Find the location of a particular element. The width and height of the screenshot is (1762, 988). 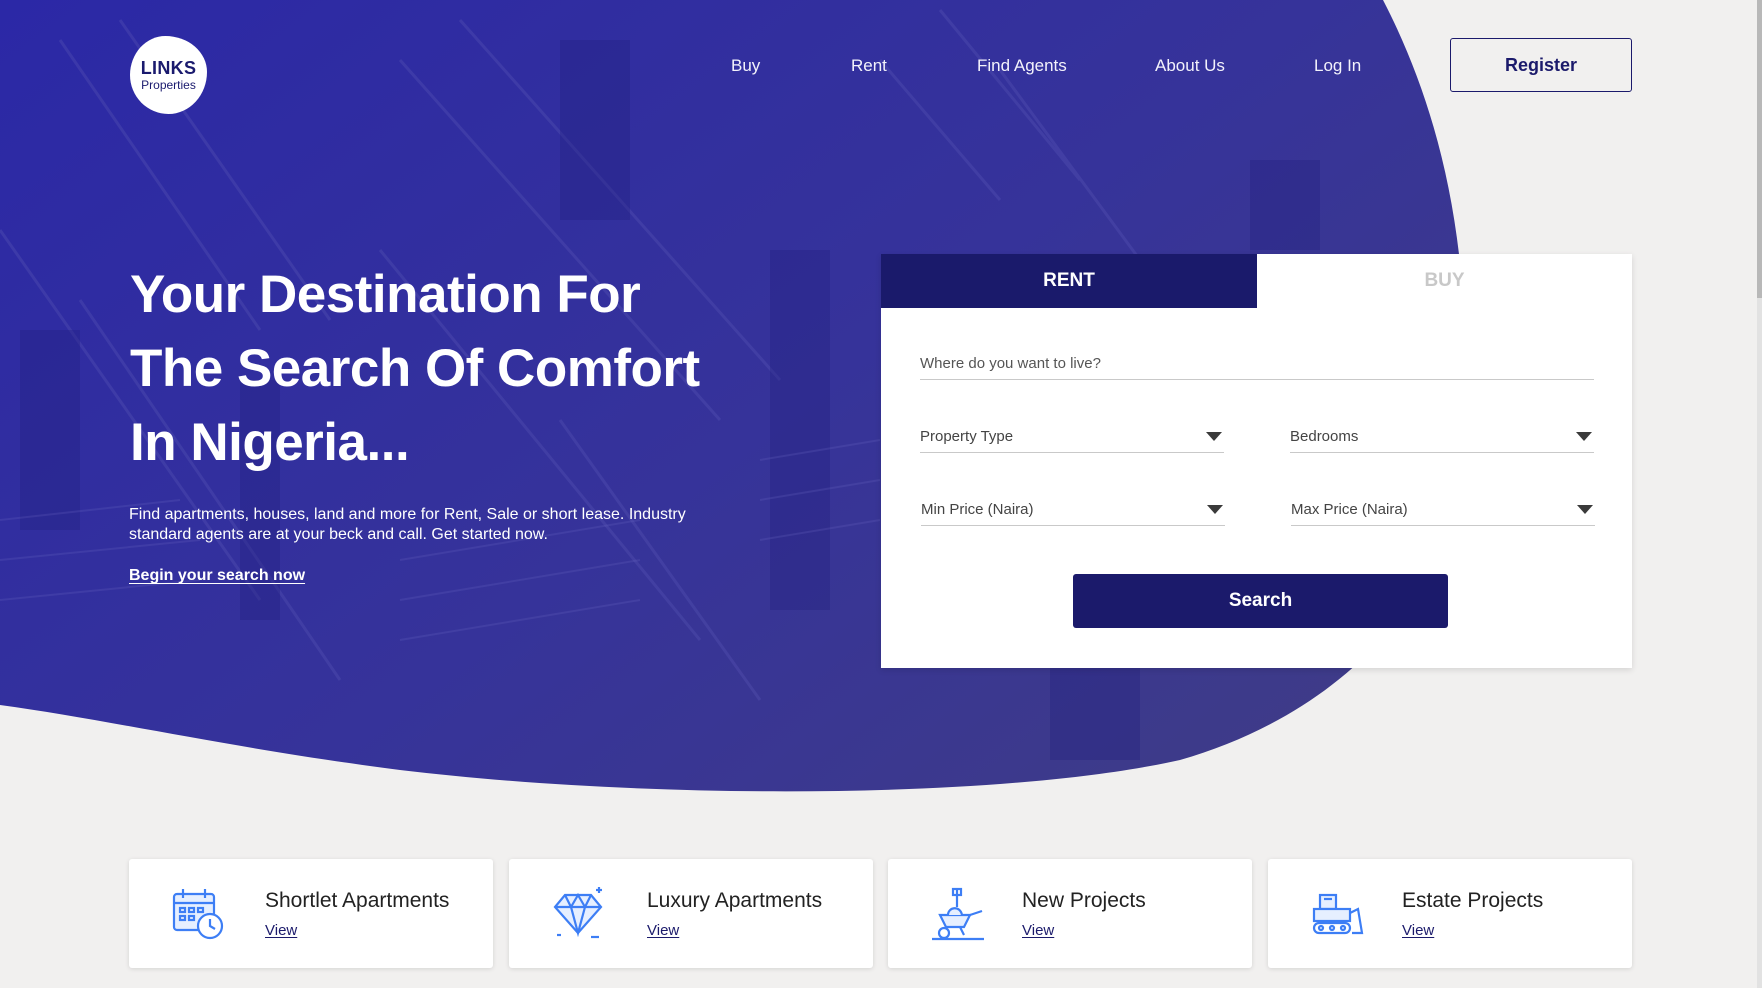

tab-buy: BUY is located at coordinates (1444, 281).